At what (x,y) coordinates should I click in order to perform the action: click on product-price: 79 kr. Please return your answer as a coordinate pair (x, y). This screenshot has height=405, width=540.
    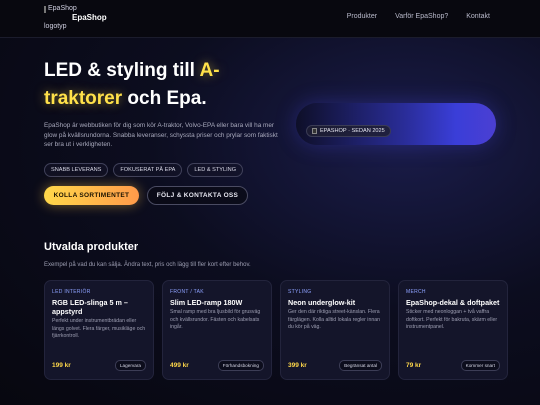
    Looking at the image, I should click on (414, 365).